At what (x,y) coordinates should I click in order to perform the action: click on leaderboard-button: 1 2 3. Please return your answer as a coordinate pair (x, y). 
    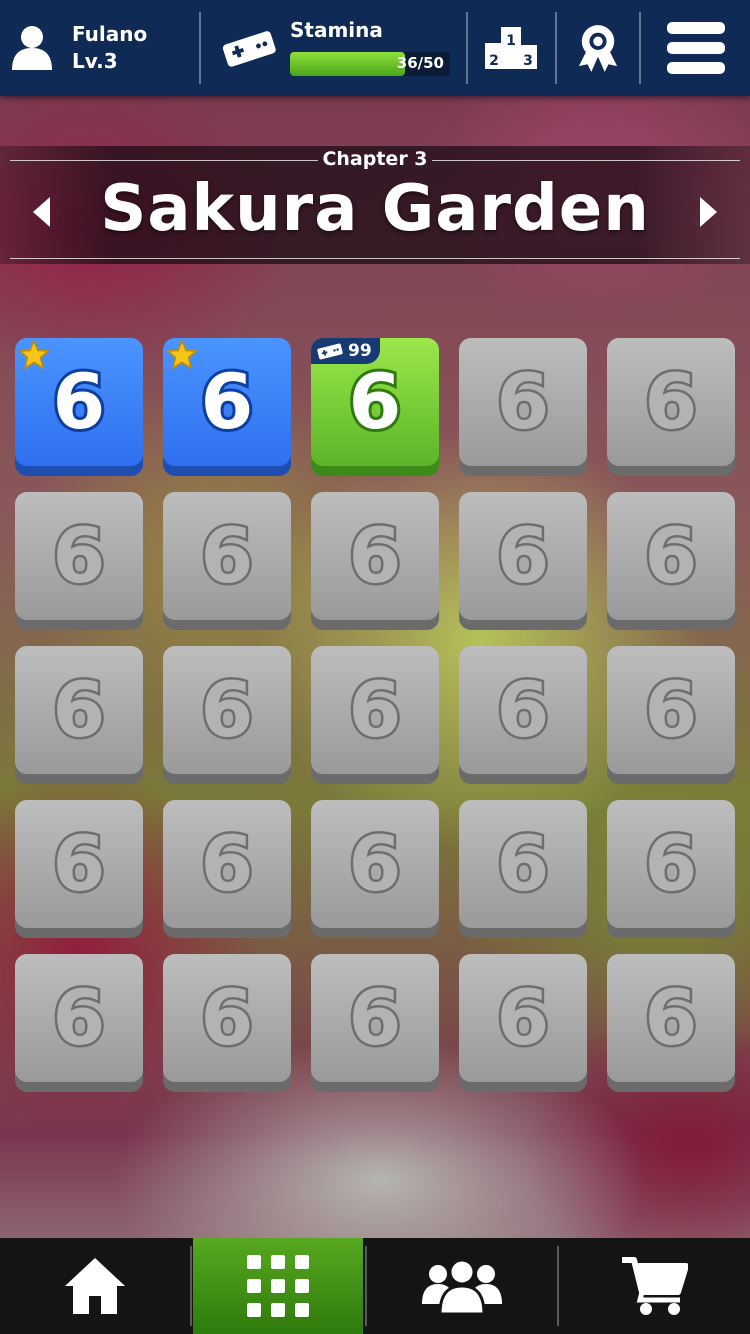
    Looking at the image, I should click on (511, 48).